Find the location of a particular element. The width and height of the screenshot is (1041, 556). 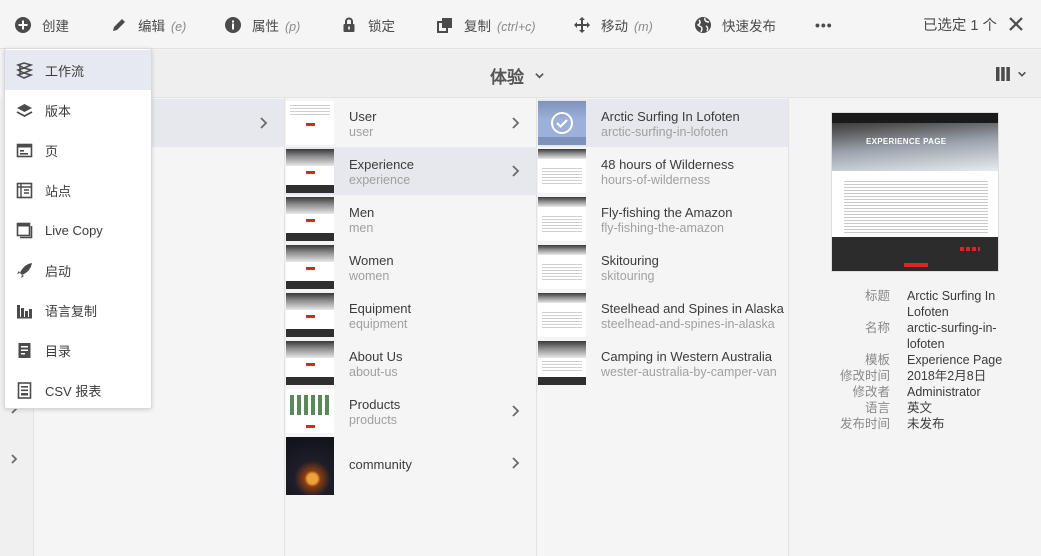

list-item: community is located at coordinates (411, 465).